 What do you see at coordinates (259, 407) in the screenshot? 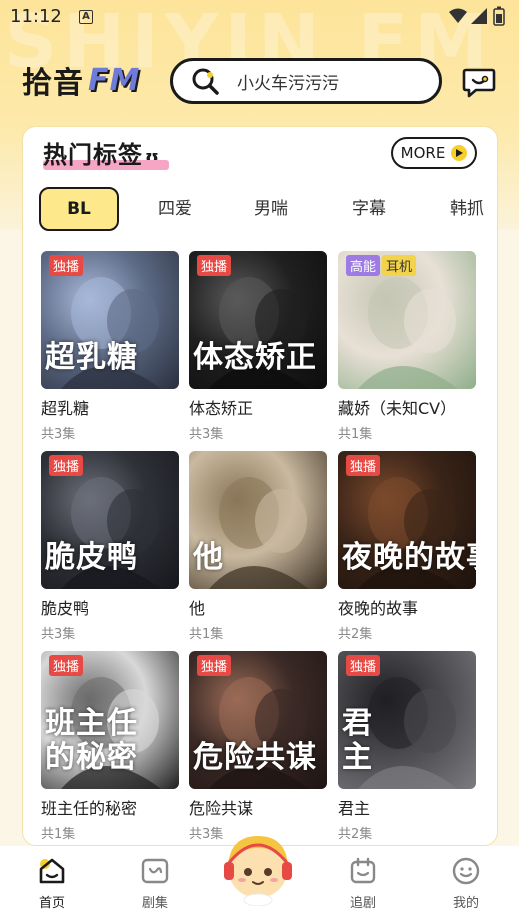
I see `drama-title: 体态矫正` at bounding box center [259, 407].